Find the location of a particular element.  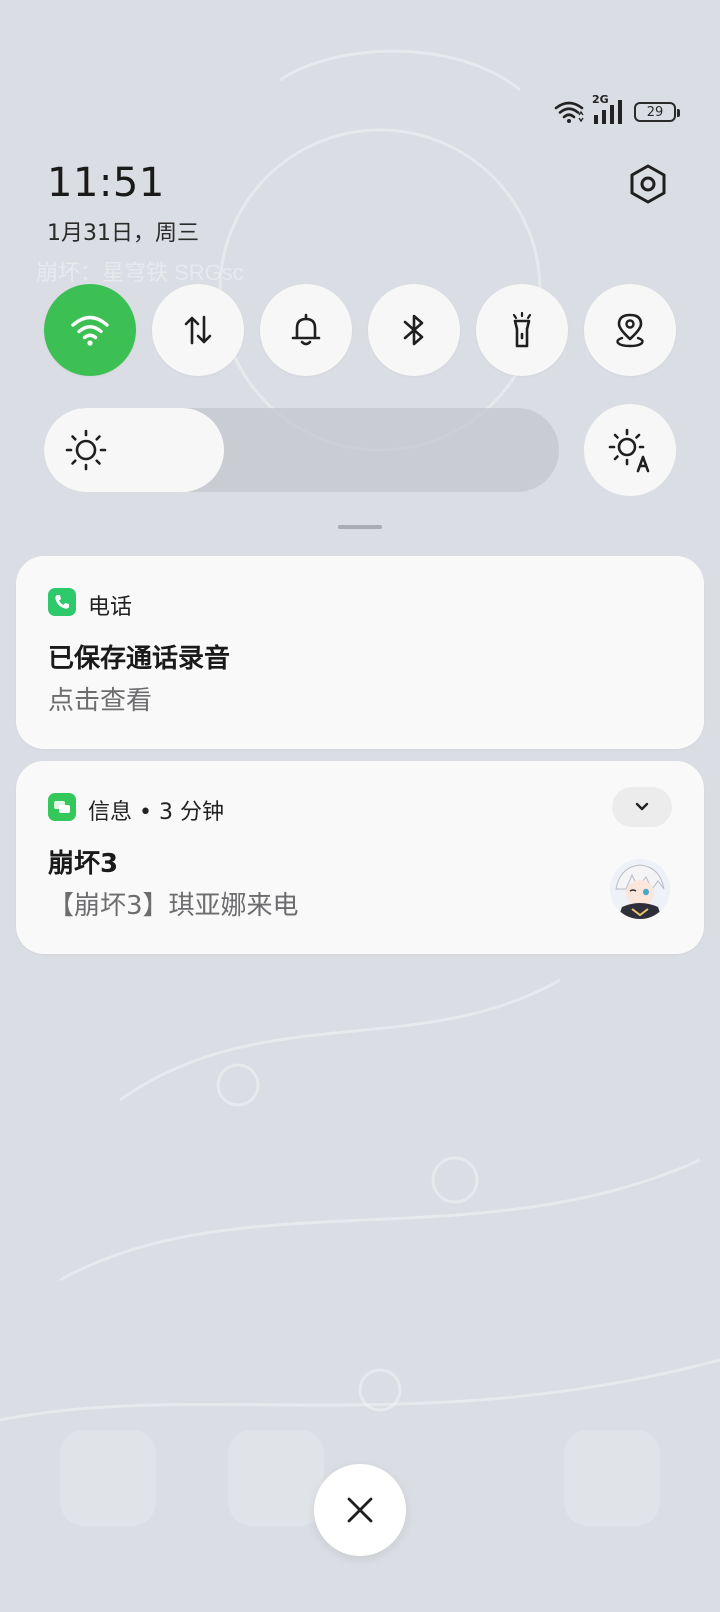

notification-title: 已保存通话录音 is located at coordinates (139, 659).